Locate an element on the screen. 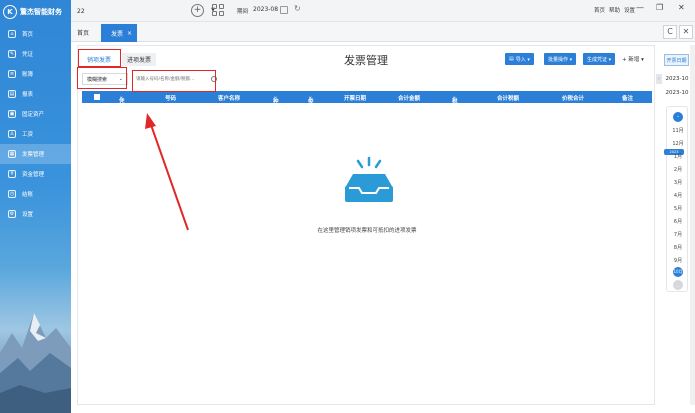 The height and width of the screenshot is (413, 695). col-customer: 客户名称 is located at coordinates (229, 99).